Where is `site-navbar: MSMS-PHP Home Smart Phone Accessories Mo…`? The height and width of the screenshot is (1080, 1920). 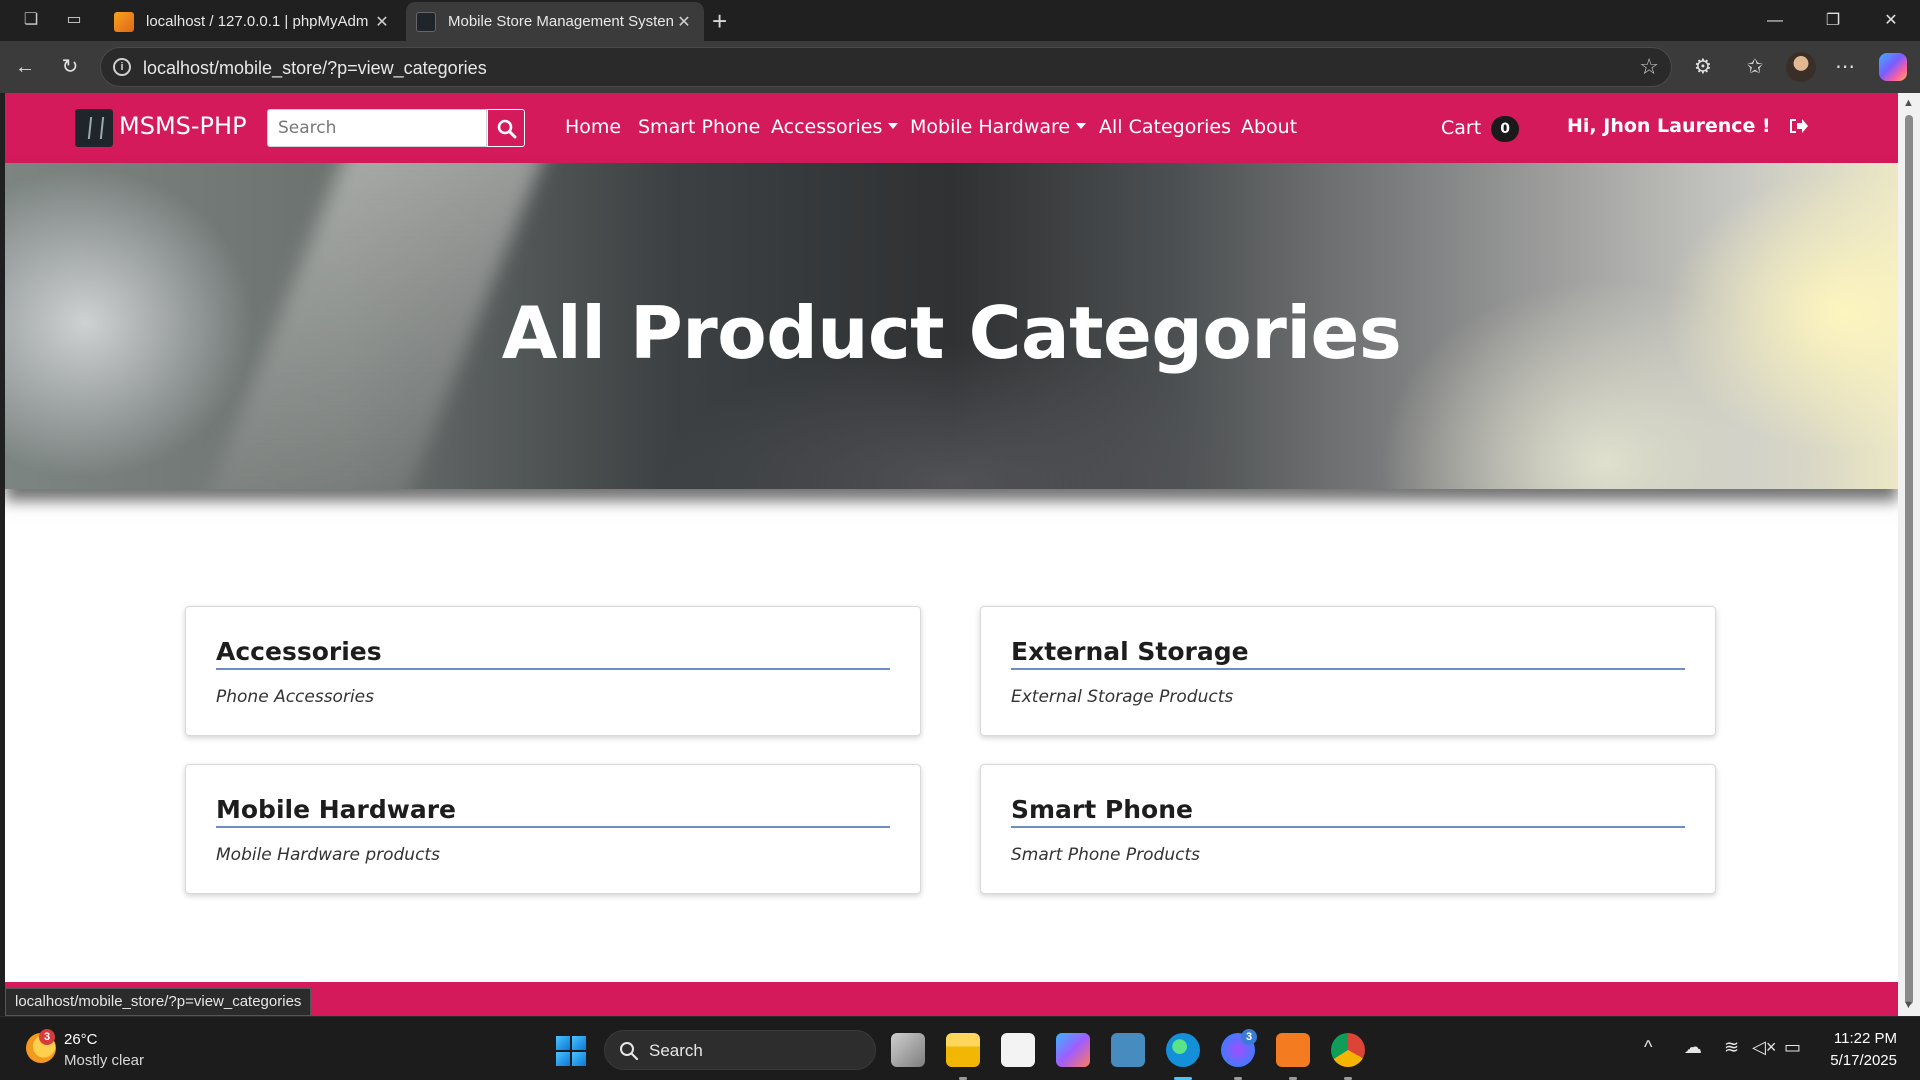 site-navbar: MSMS-PHP Home Smart Phone Accessories Mo… is located at coordinates (951, 128).